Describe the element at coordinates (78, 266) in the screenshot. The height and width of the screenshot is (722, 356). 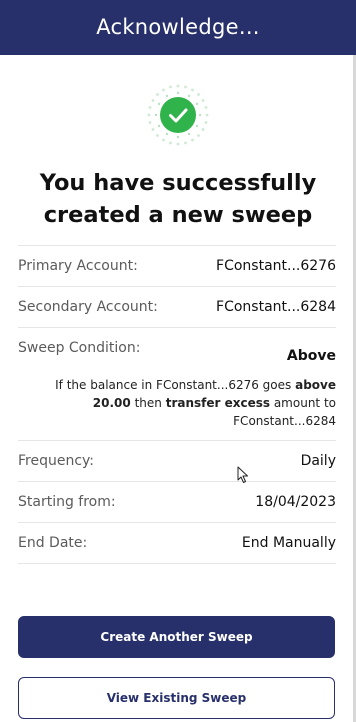
I see `primary-account-label: Primary Account:` at that location.